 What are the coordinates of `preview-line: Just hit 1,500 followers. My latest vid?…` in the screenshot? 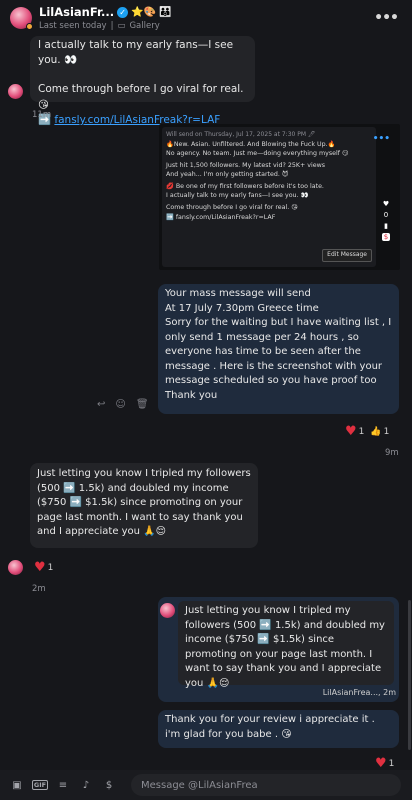 It's located at (246, 165).